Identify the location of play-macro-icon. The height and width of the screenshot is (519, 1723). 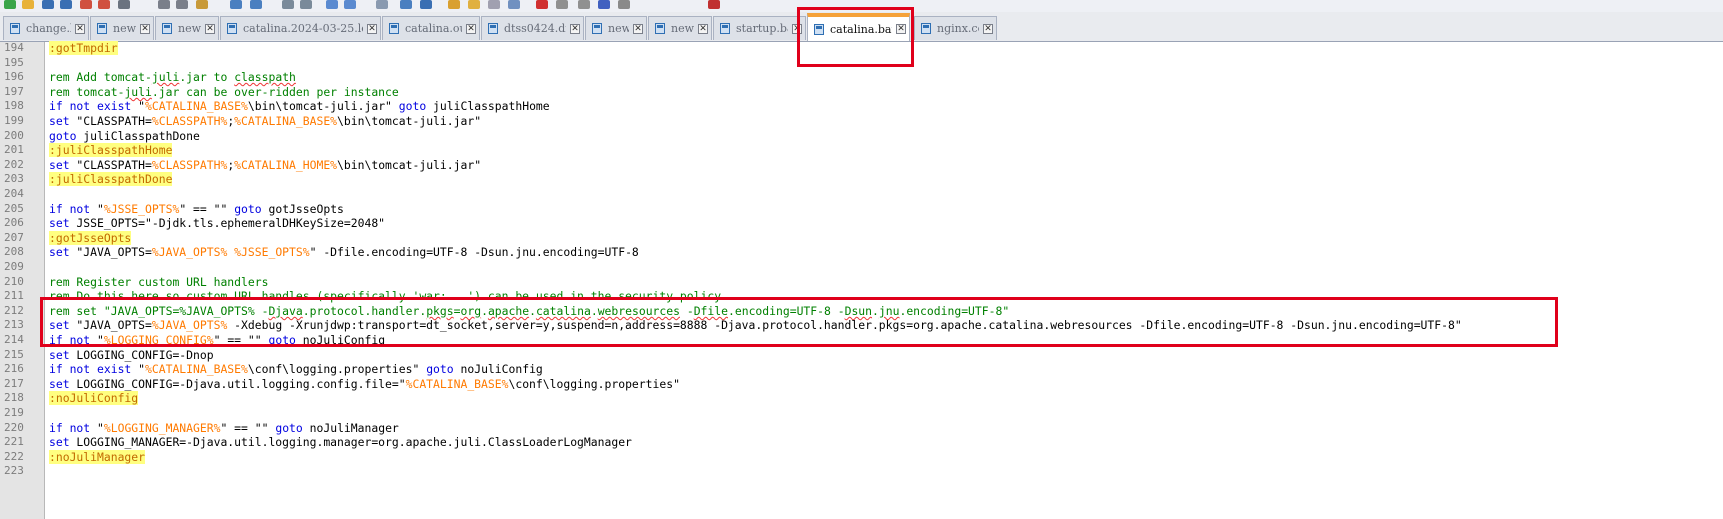
(584, 4).